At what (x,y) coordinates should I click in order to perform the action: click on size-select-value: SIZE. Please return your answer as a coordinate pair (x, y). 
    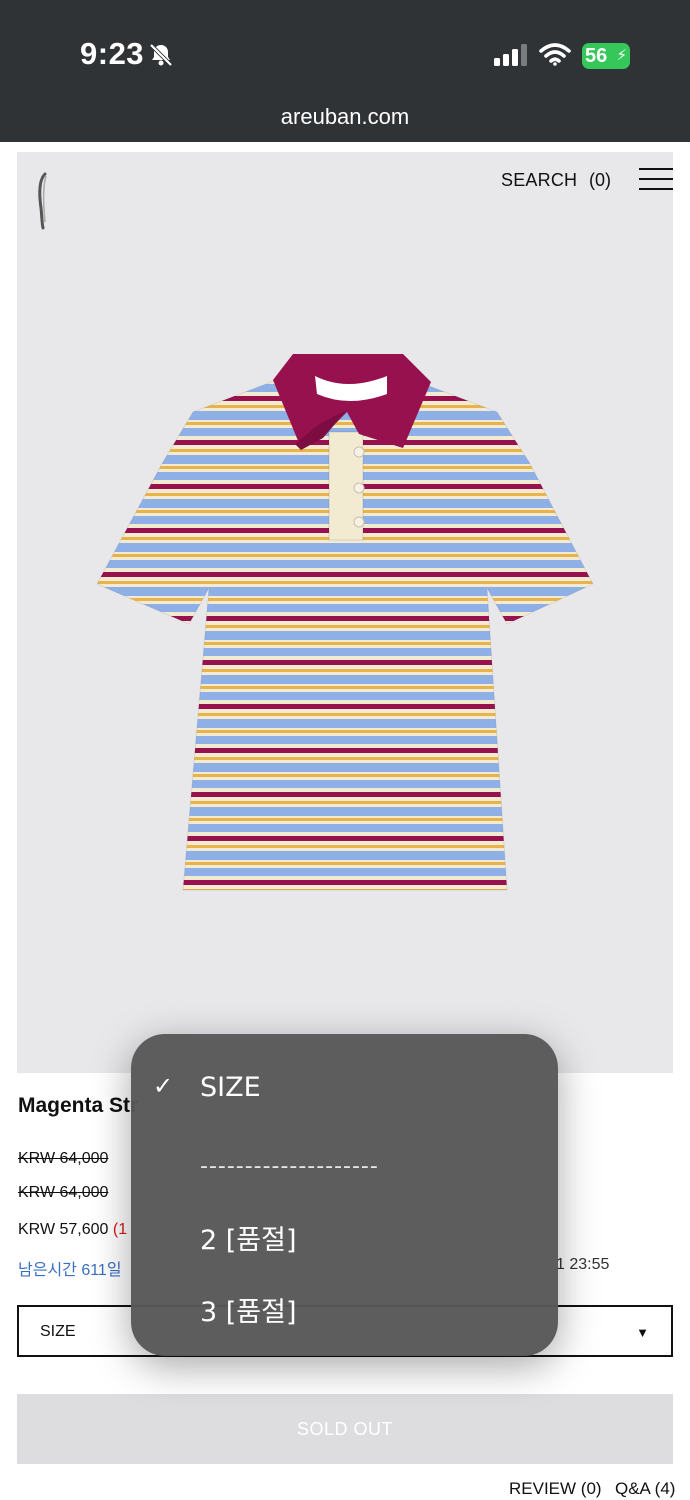
    Looking at the image, I should click on (58, 1331).